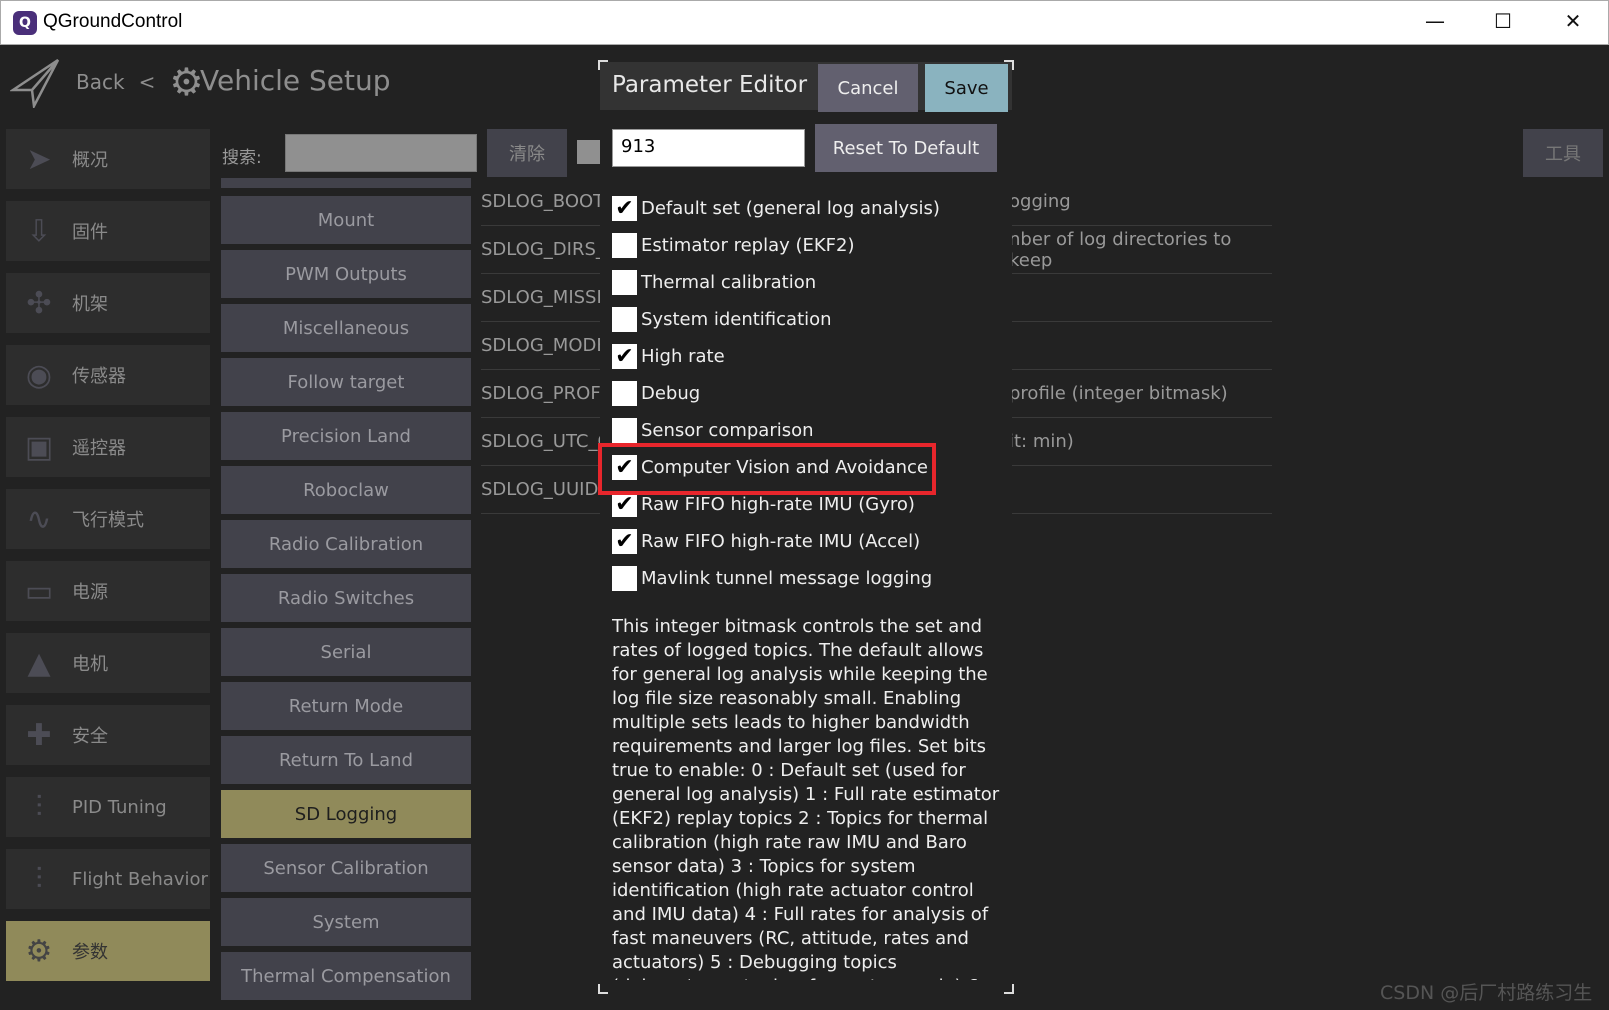 The width and height of the screenshot is (1609, 1010). I want to click on bitmask-option: Thermal calibration, so click(714, 282).